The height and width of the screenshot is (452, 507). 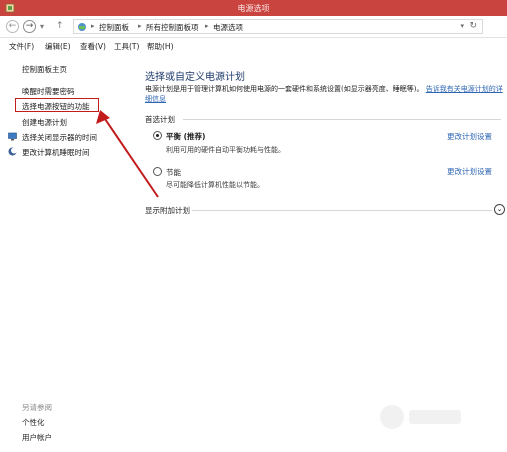 I want to click on address-dropdown-icon: ▾, so click(x=462, y=26).